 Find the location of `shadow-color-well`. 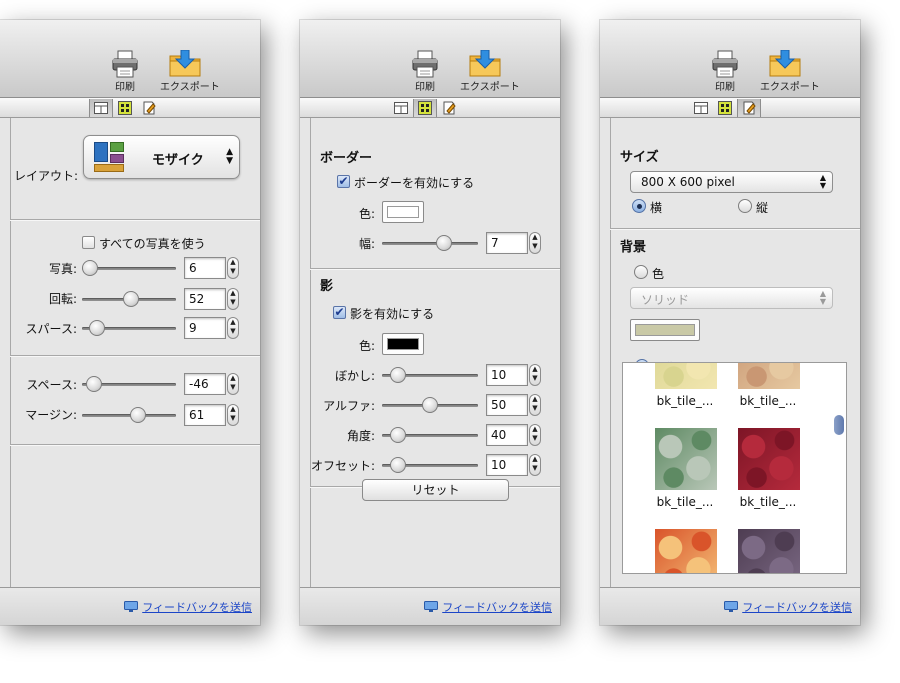

shadow-color-well is located at coordinates (403, 344).